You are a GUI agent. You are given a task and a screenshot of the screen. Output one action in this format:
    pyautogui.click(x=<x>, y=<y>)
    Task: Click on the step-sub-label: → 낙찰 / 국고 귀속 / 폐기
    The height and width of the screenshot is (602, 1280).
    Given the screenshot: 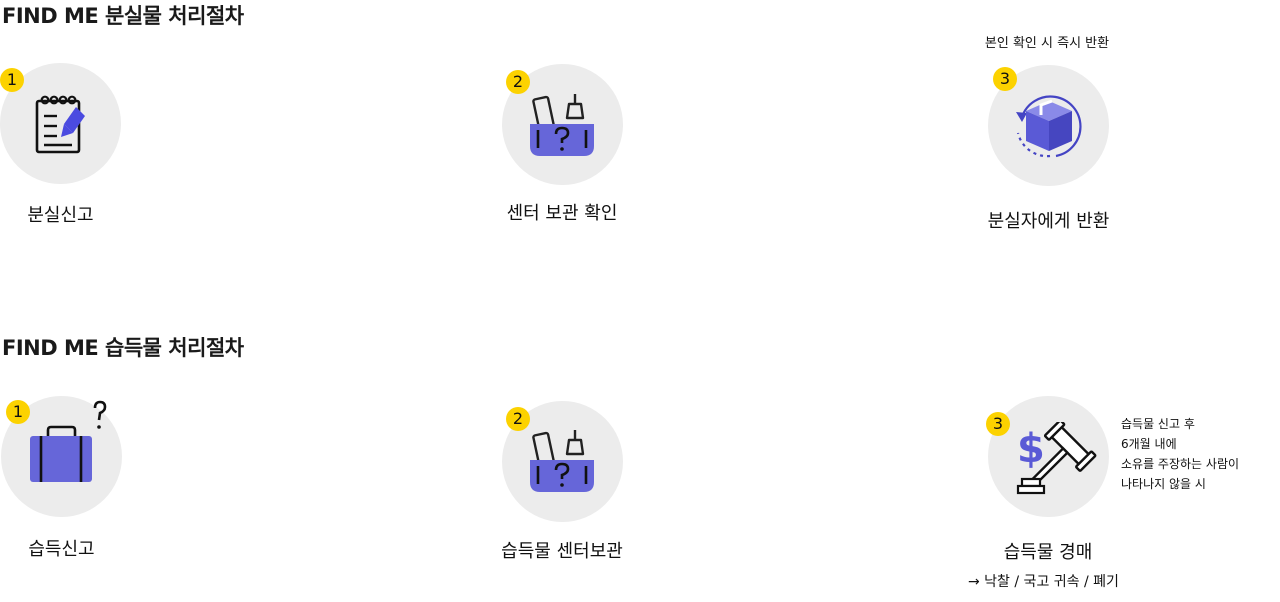 What is the action you would take?
    pyautogui.click(x=1043, y=582)
    